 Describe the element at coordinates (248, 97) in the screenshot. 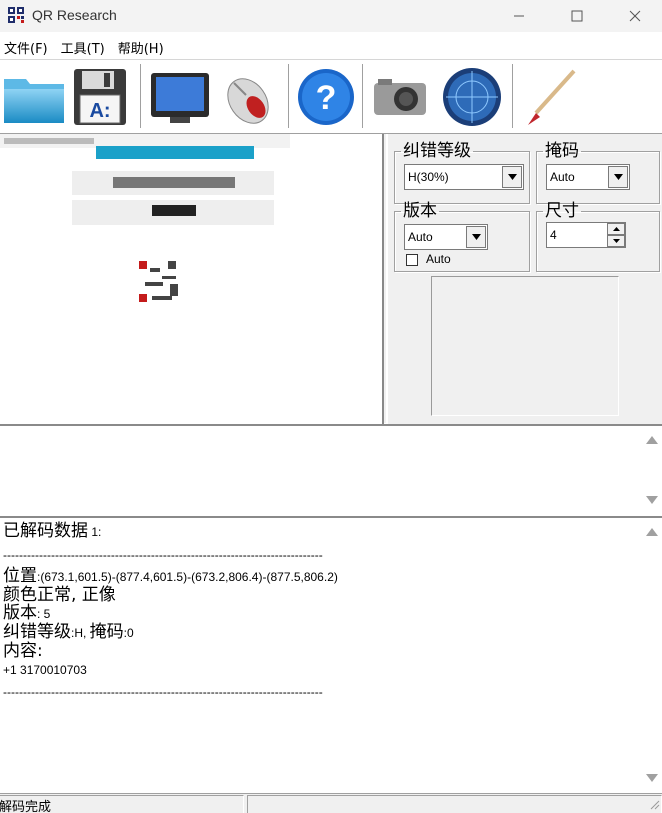

I see `mouse-icon` at that location.